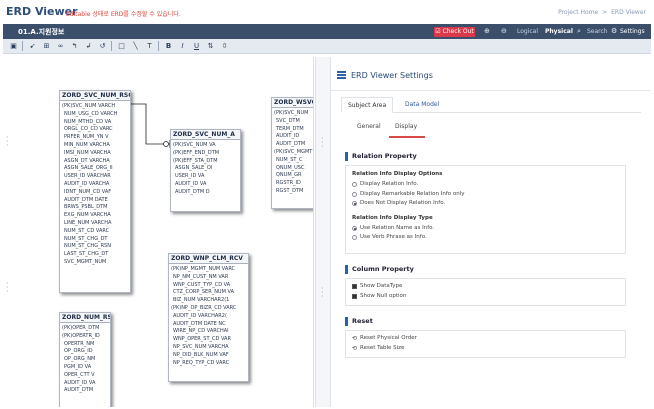 The width and height of the screenshot is (654, 409). What do you see at coordinates (86, 238) in the screenshot?
I see `entity-column: NUM_ST_CHG_DT` at bounding box center [86, 238].